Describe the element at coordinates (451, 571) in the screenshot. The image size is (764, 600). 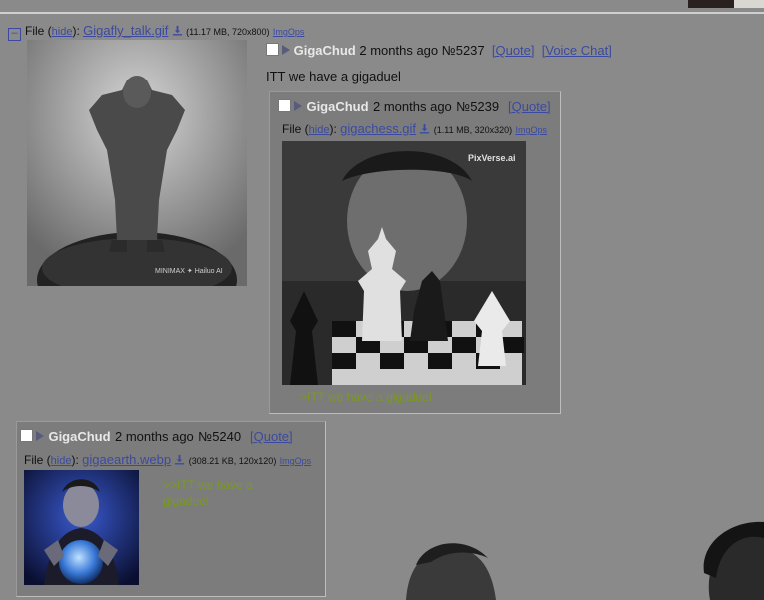
I see `background-figure-left` at that location.